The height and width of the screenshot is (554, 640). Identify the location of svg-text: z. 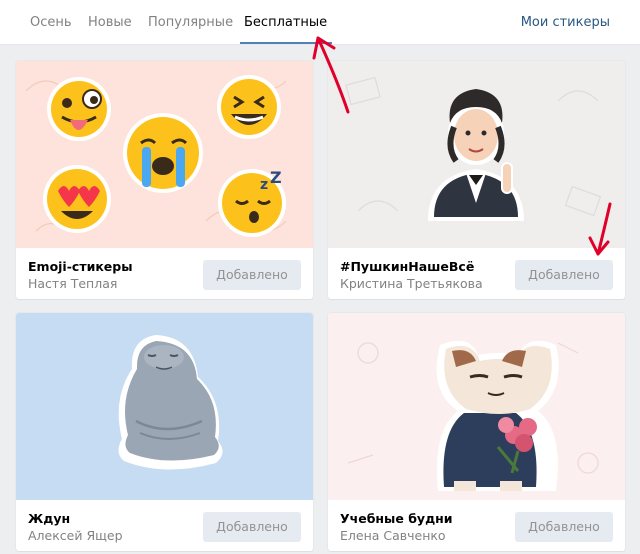
(264, 185).